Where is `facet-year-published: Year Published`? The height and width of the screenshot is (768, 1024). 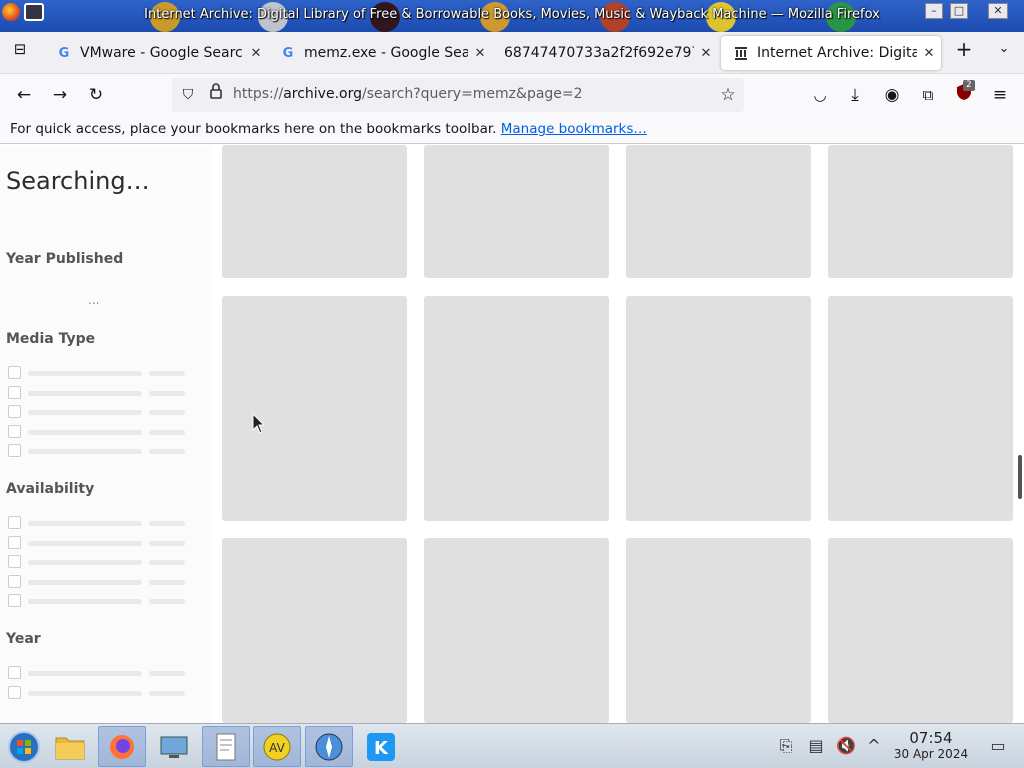
facet-year-published: Year Published is located at coordinates (64, 259).